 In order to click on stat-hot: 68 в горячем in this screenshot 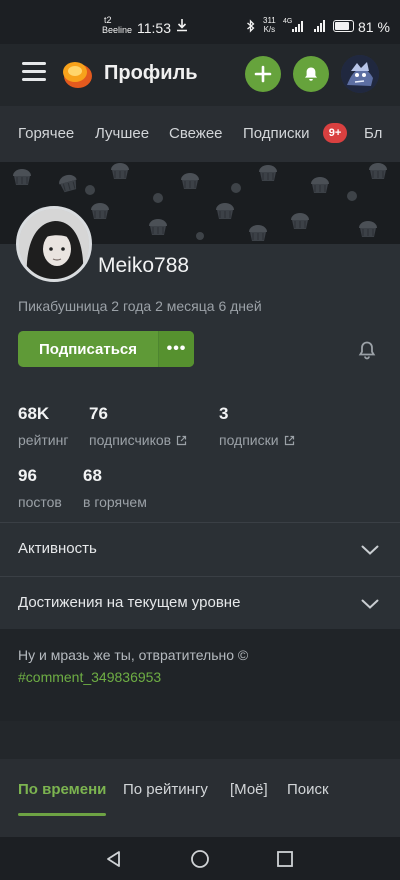, I will do `click(115, 488)`.